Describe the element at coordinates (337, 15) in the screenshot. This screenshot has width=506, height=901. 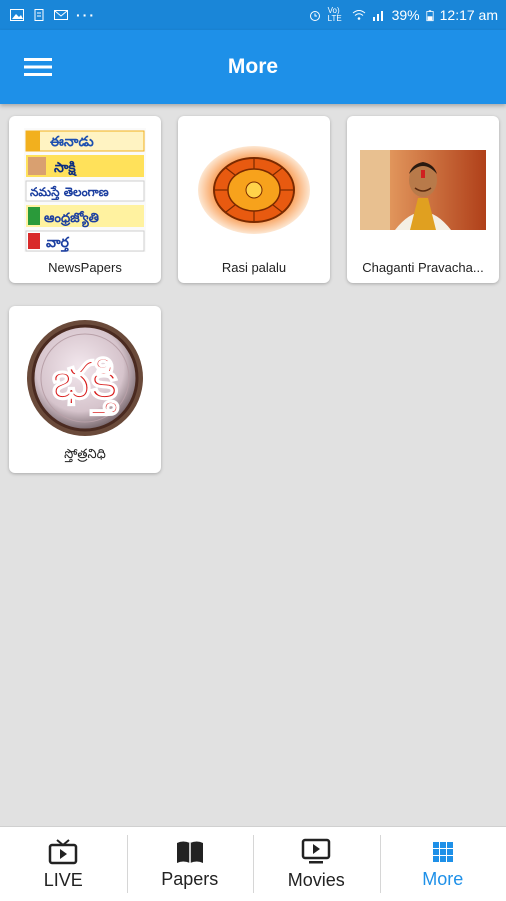
I see `network-type-label: Vo) LTE` at that location.